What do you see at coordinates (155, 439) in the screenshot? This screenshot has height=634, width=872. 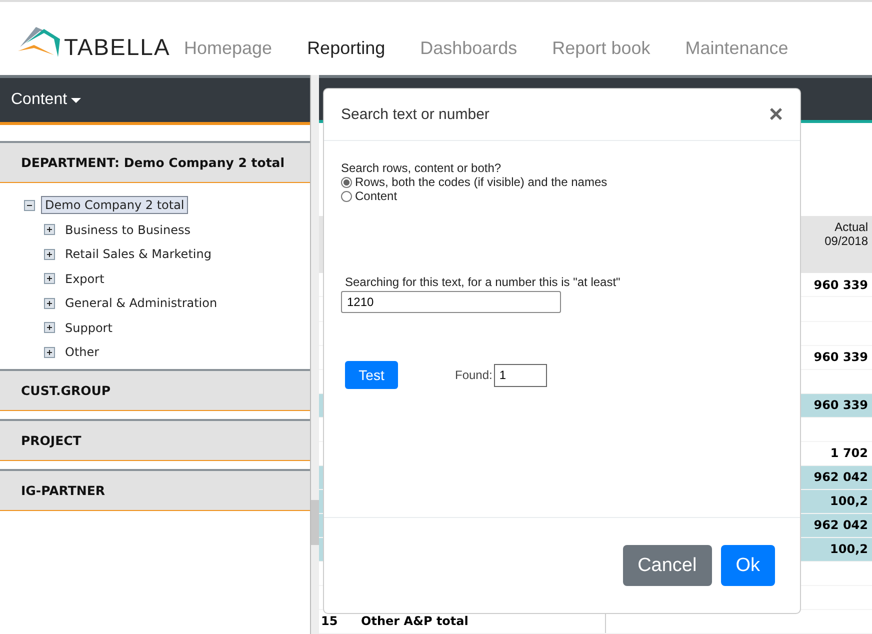 I see `section-header: PROJECT` at bounding box center [155, 439].